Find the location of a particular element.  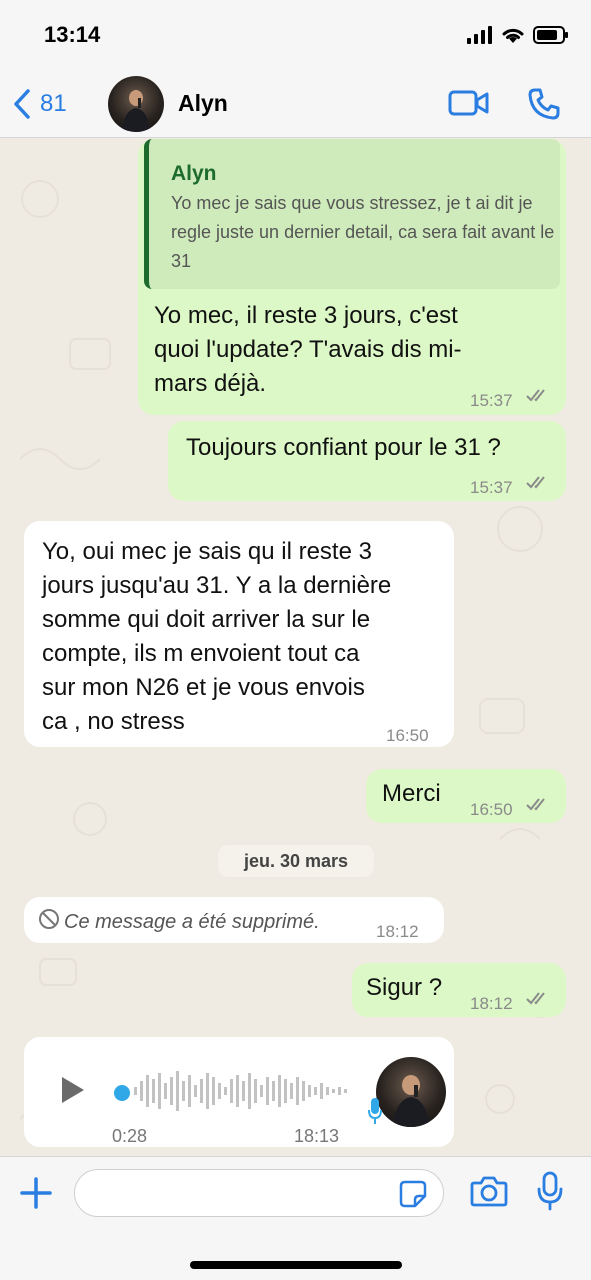

status-bar: 13:14 is located at coordinates (295, 35).